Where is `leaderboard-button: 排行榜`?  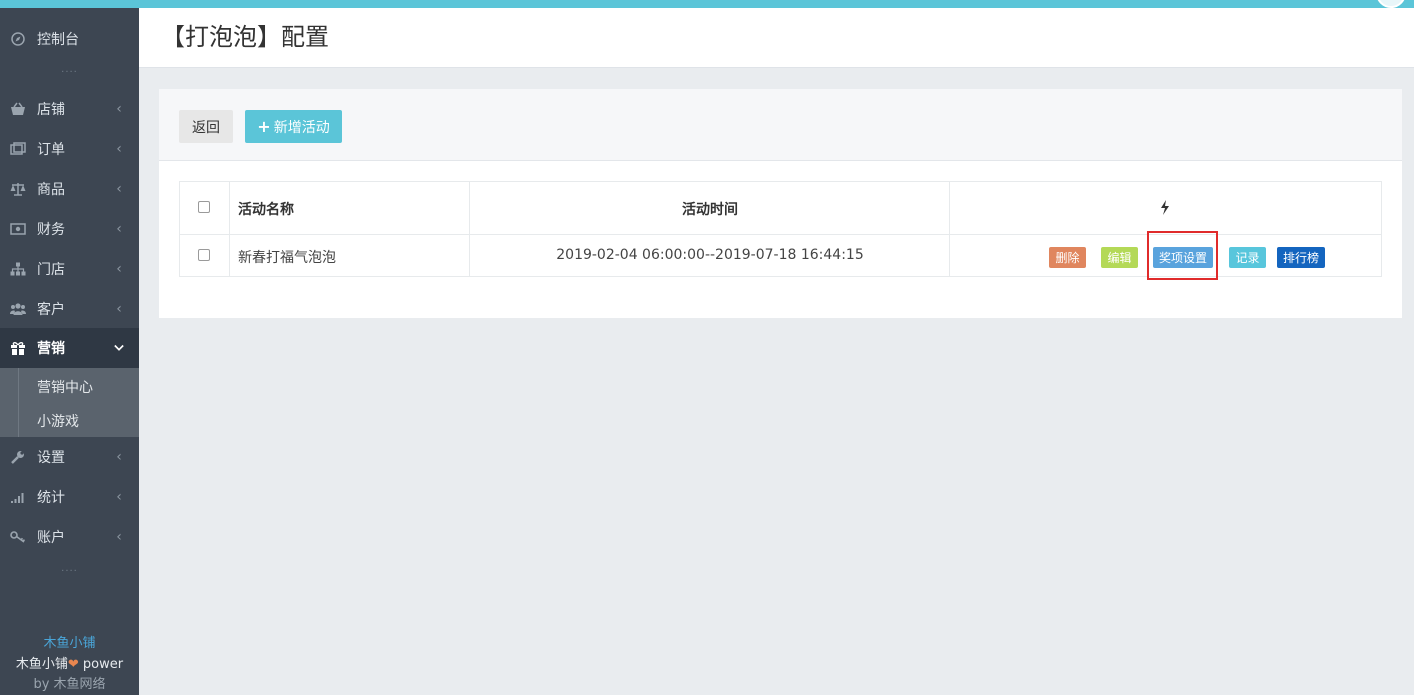
leaderboard-button: 排行榜 is located at coordinates (1301, 257).